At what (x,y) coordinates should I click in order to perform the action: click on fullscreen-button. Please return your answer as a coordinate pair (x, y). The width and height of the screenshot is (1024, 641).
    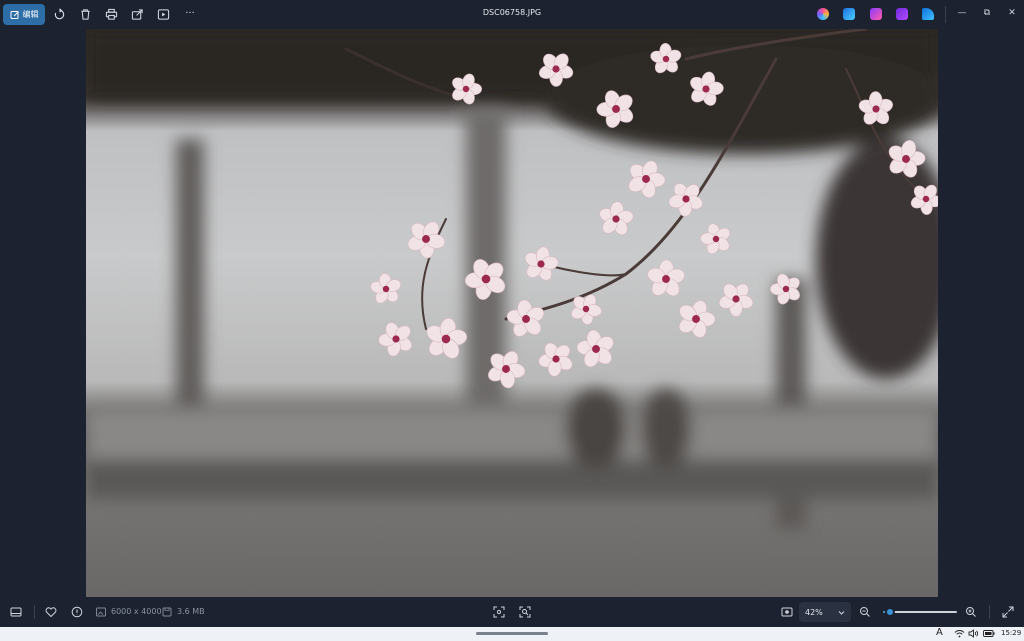
    Looking at the image, I should click on (1008, 612).